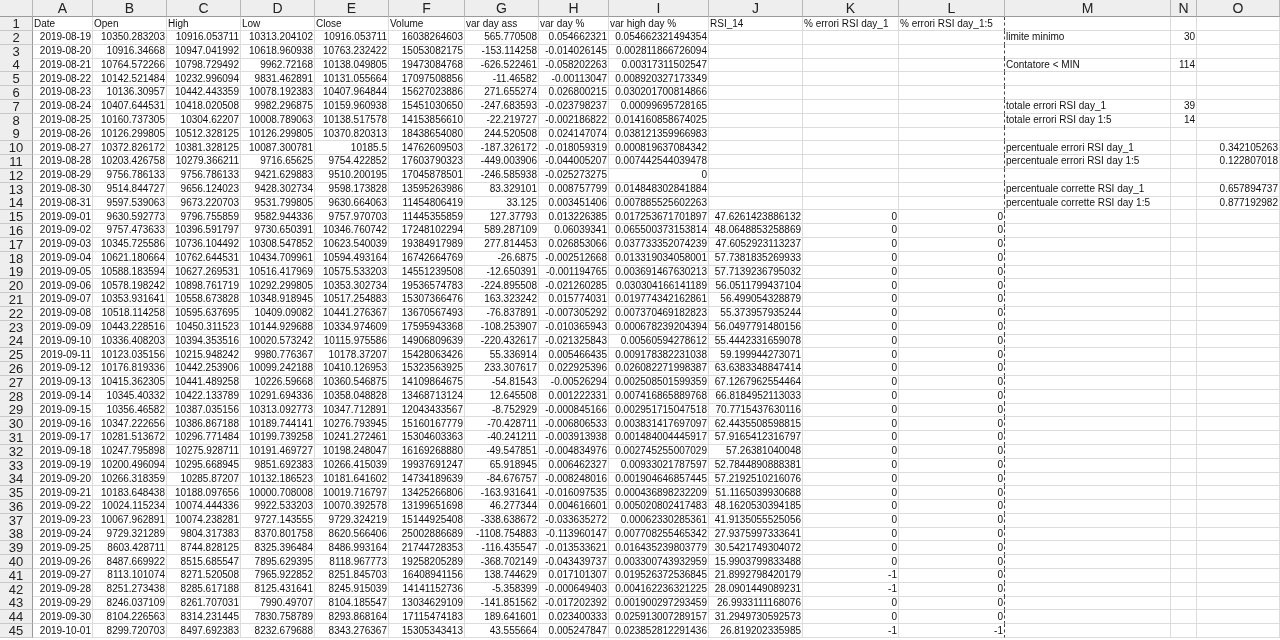 The image size is (1280, 640). I want to click on row-header: 14, so click(16, 203).